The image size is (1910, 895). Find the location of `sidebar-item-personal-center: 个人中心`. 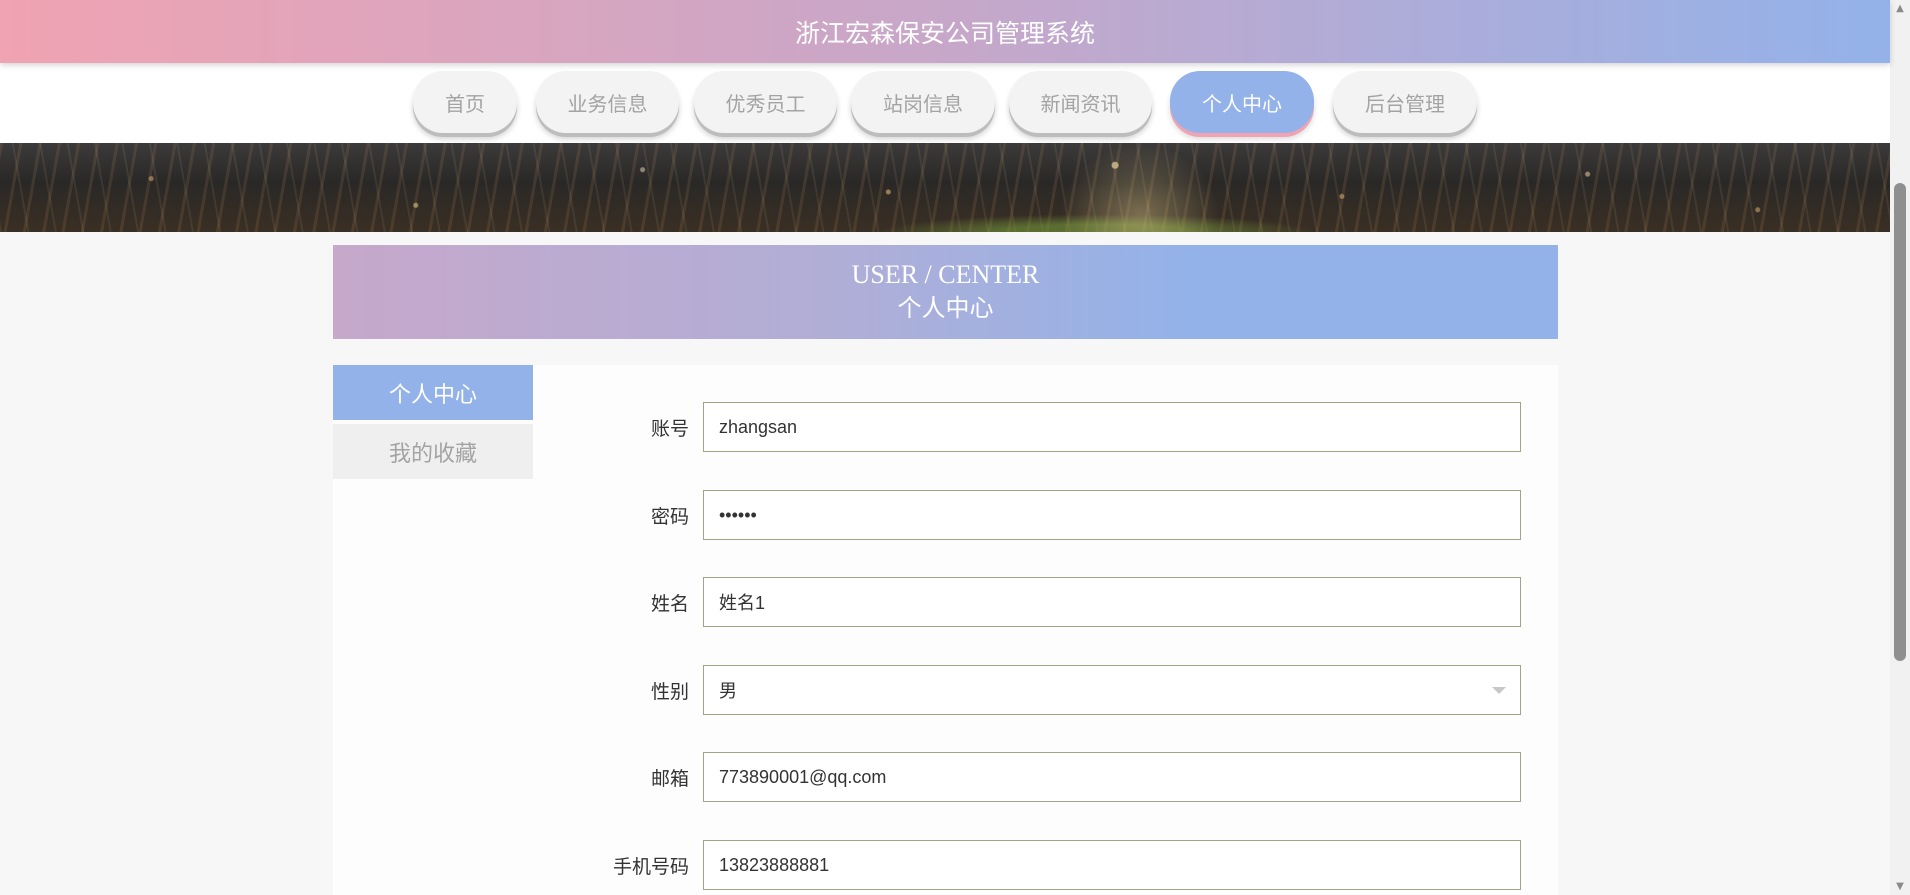

sidebar-item-personal-center: 个人中心 is located at coordinates (433, 395).